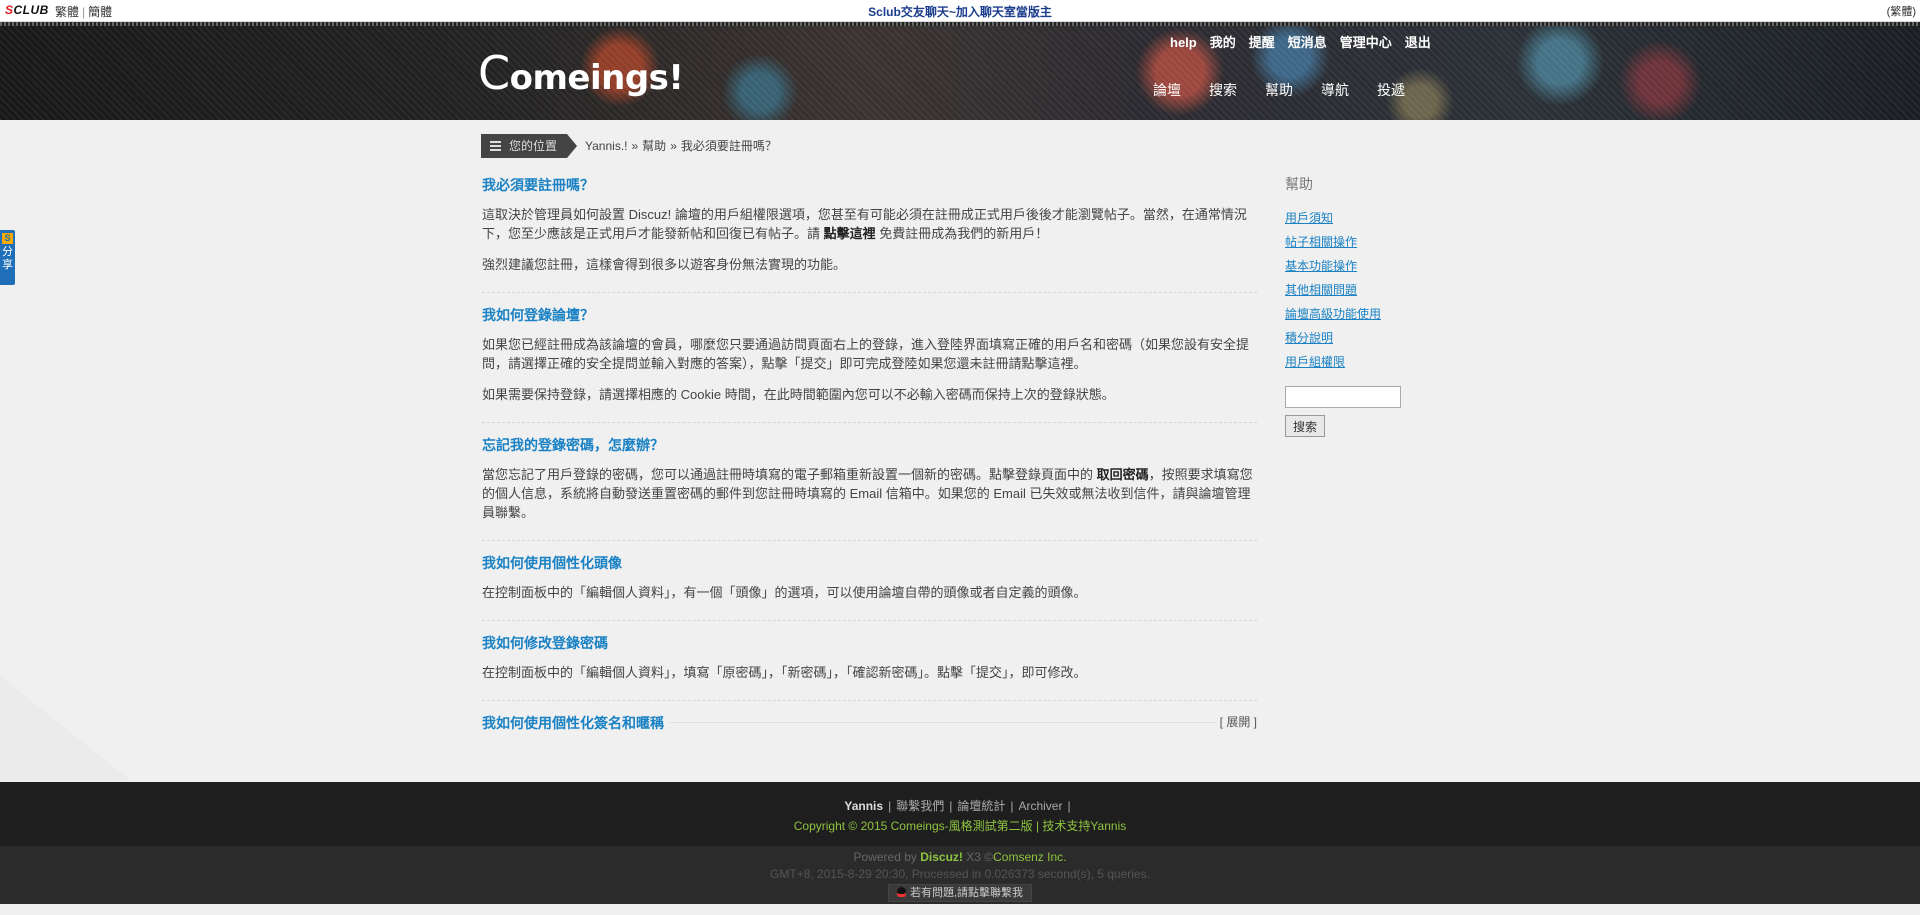 Image resolution: width=1920 pixels, height=915 pixels. I want to click on sidebar-link-other-questions: 其他相關問題, so click(1355, 290).